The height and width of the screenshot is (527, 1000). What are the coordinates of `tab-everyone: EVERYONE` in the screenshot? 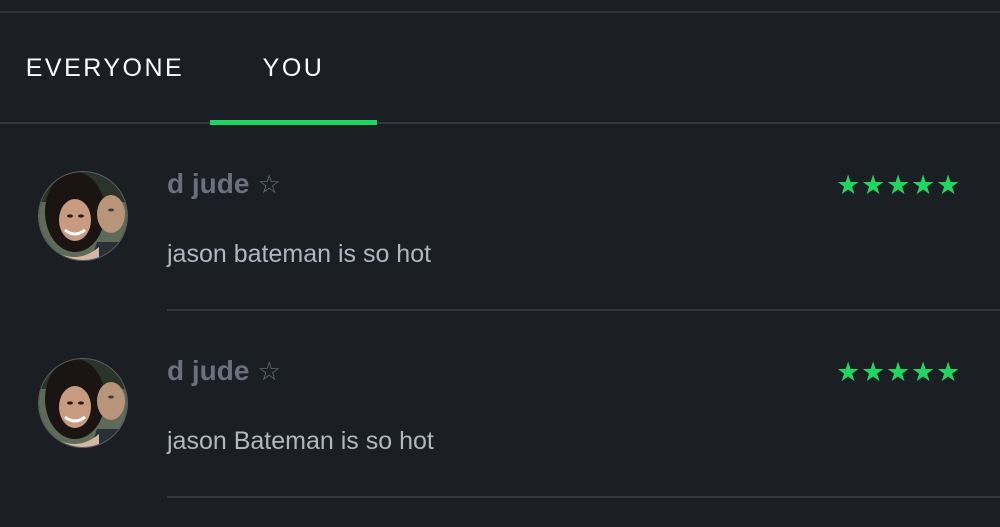 It's located at (105, 68).